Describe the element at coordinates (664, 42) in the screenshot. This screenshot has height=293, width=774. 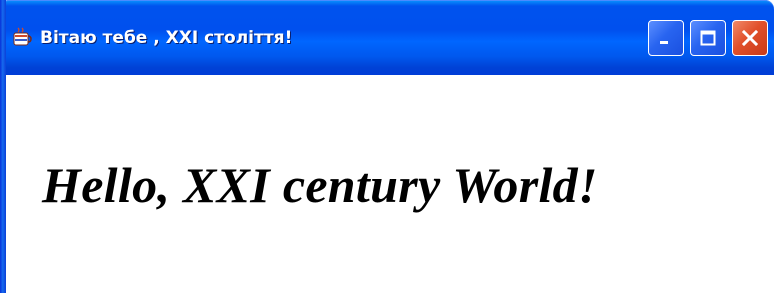
I see `minimize-icon` at that location.